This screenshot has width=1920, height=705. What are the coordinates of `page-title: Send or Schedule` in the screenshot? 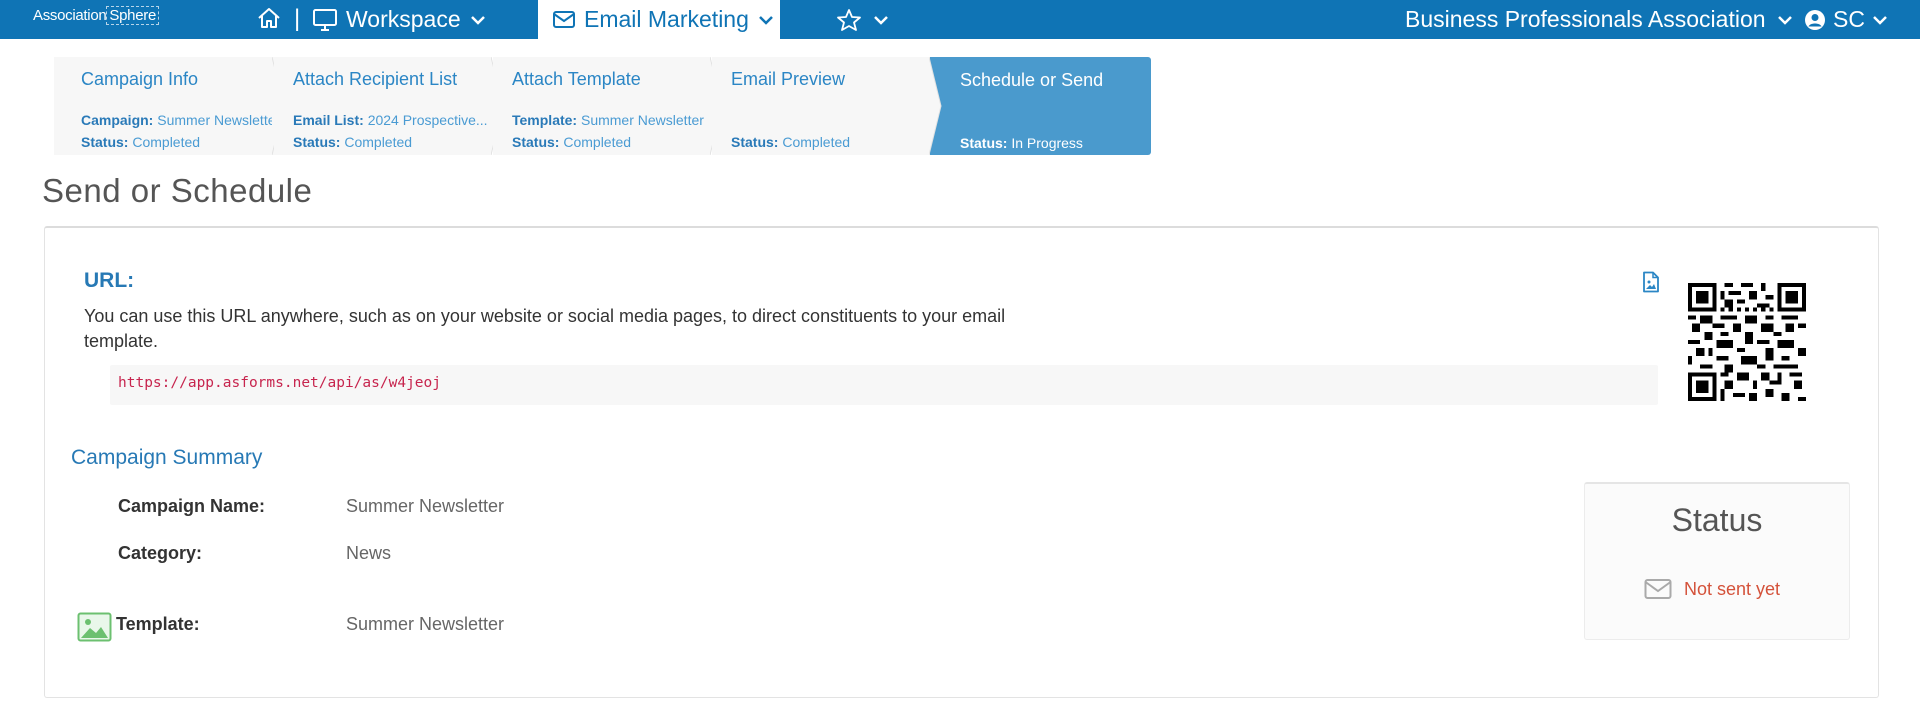 It's located at (177, 190).